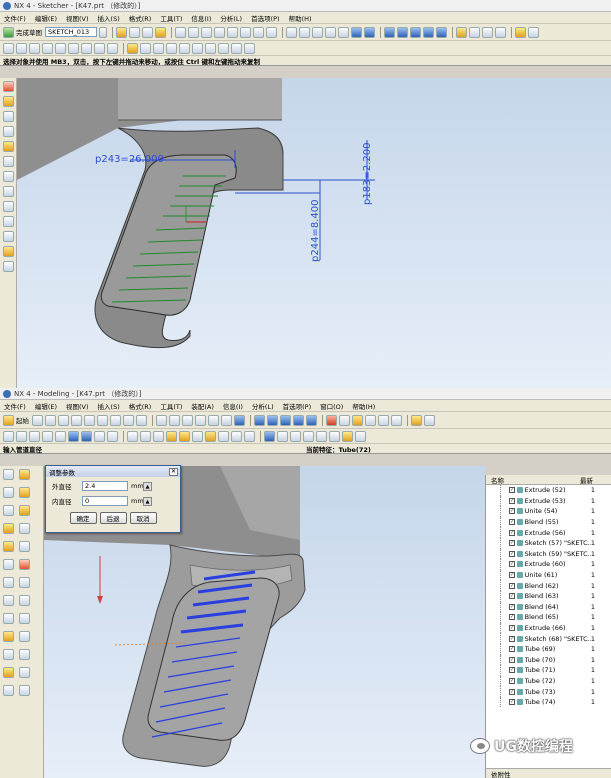  What do you see at coordinates (548, 564) in the screenshot?
I see `feature-row: ✓ Extrude (60) 1` at bounding box center [548, 564].